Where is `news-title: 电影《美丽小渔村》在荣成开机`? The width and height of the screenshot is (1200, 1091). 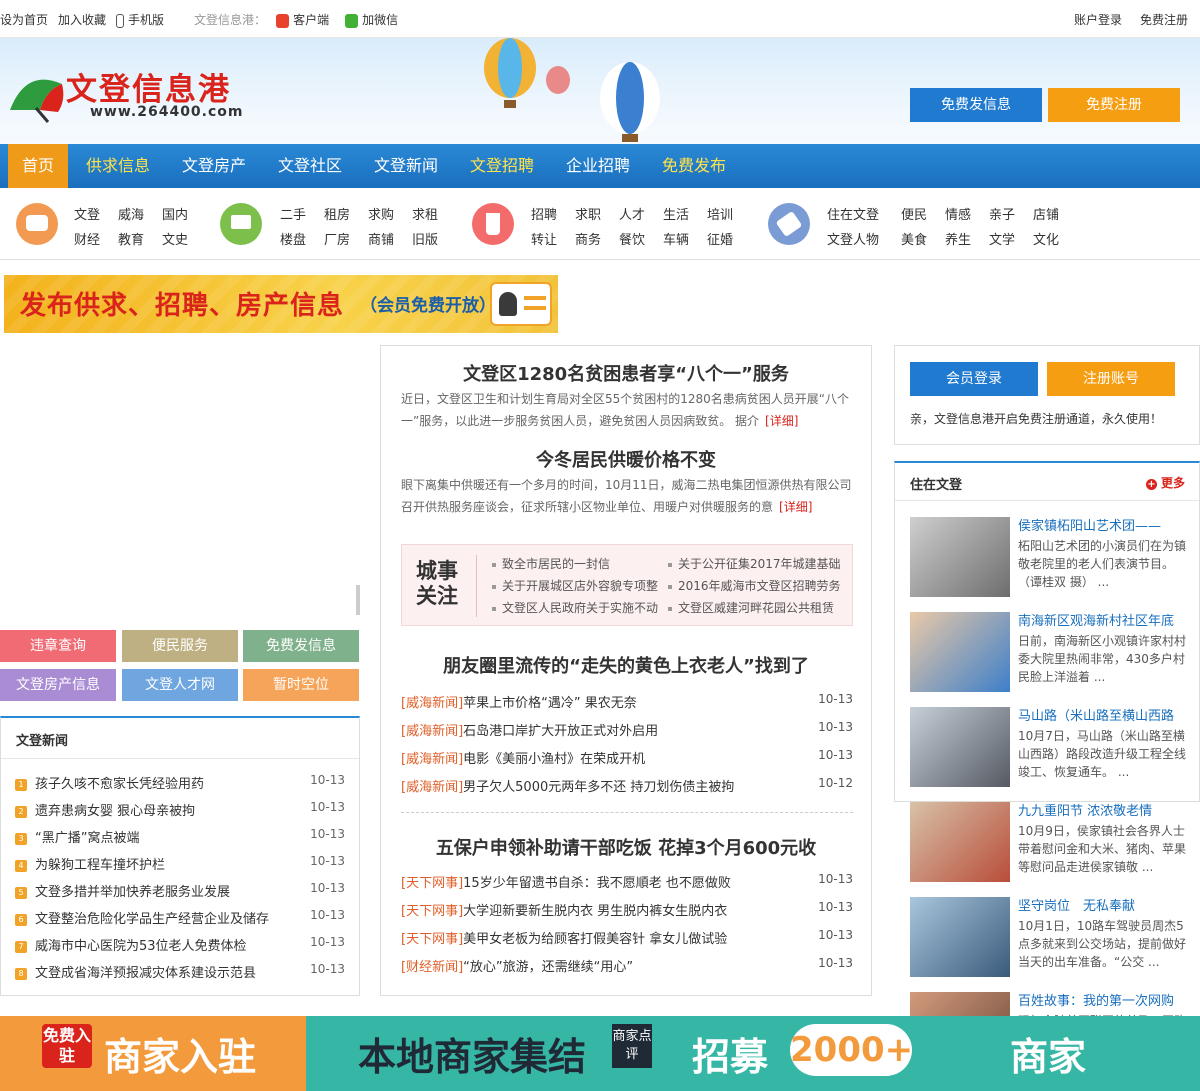
news-title: 电影《美丽小渔村》在荣成开机 is located at coordinates (554, 759).